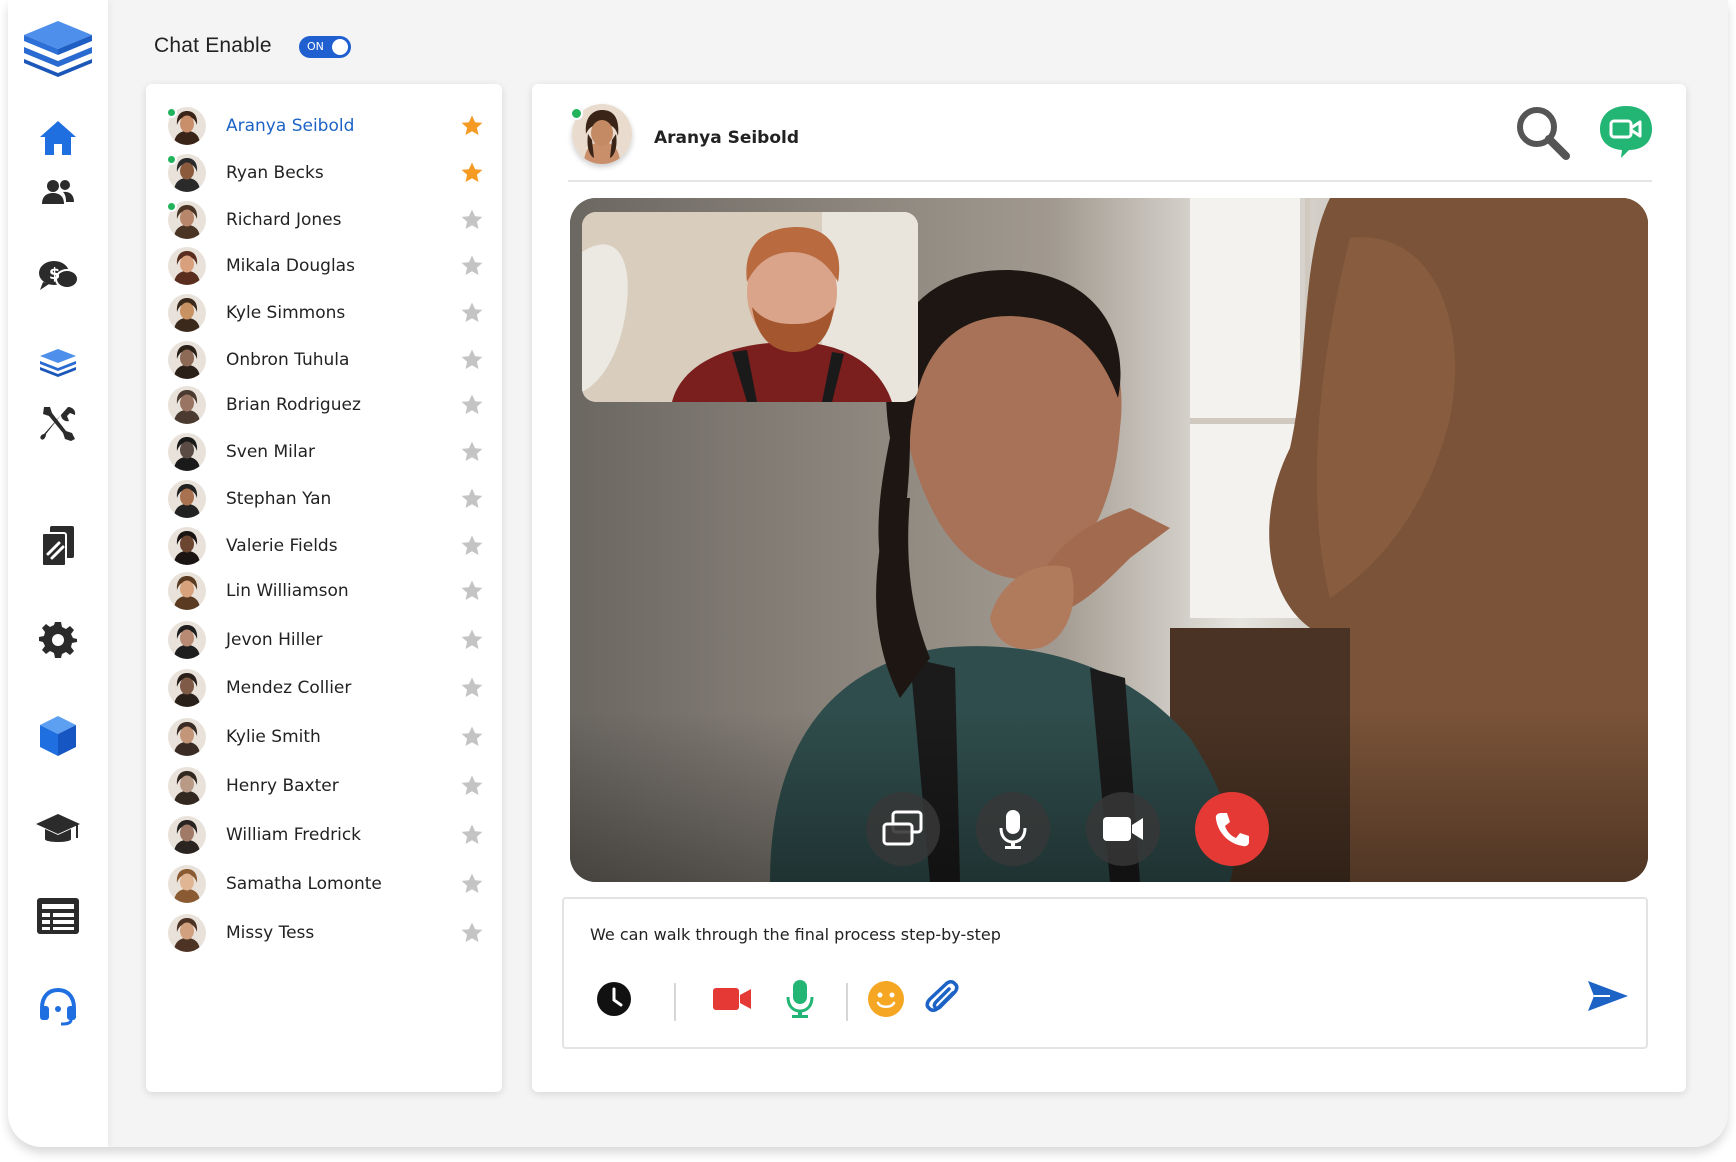 Image resolution: width=1736 pixels, height=1162 pixels. I want to click on send-icon, so click(1608, 999).